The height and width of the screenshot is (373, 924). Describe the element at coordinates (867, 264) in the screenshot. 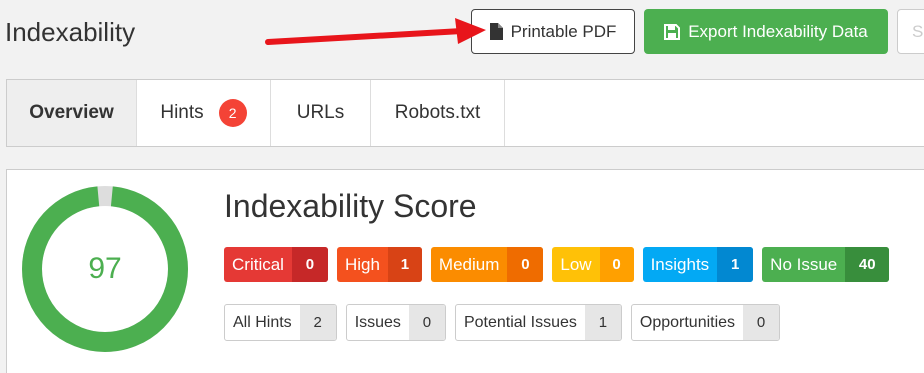

I see `severity-count: 40` at that location.